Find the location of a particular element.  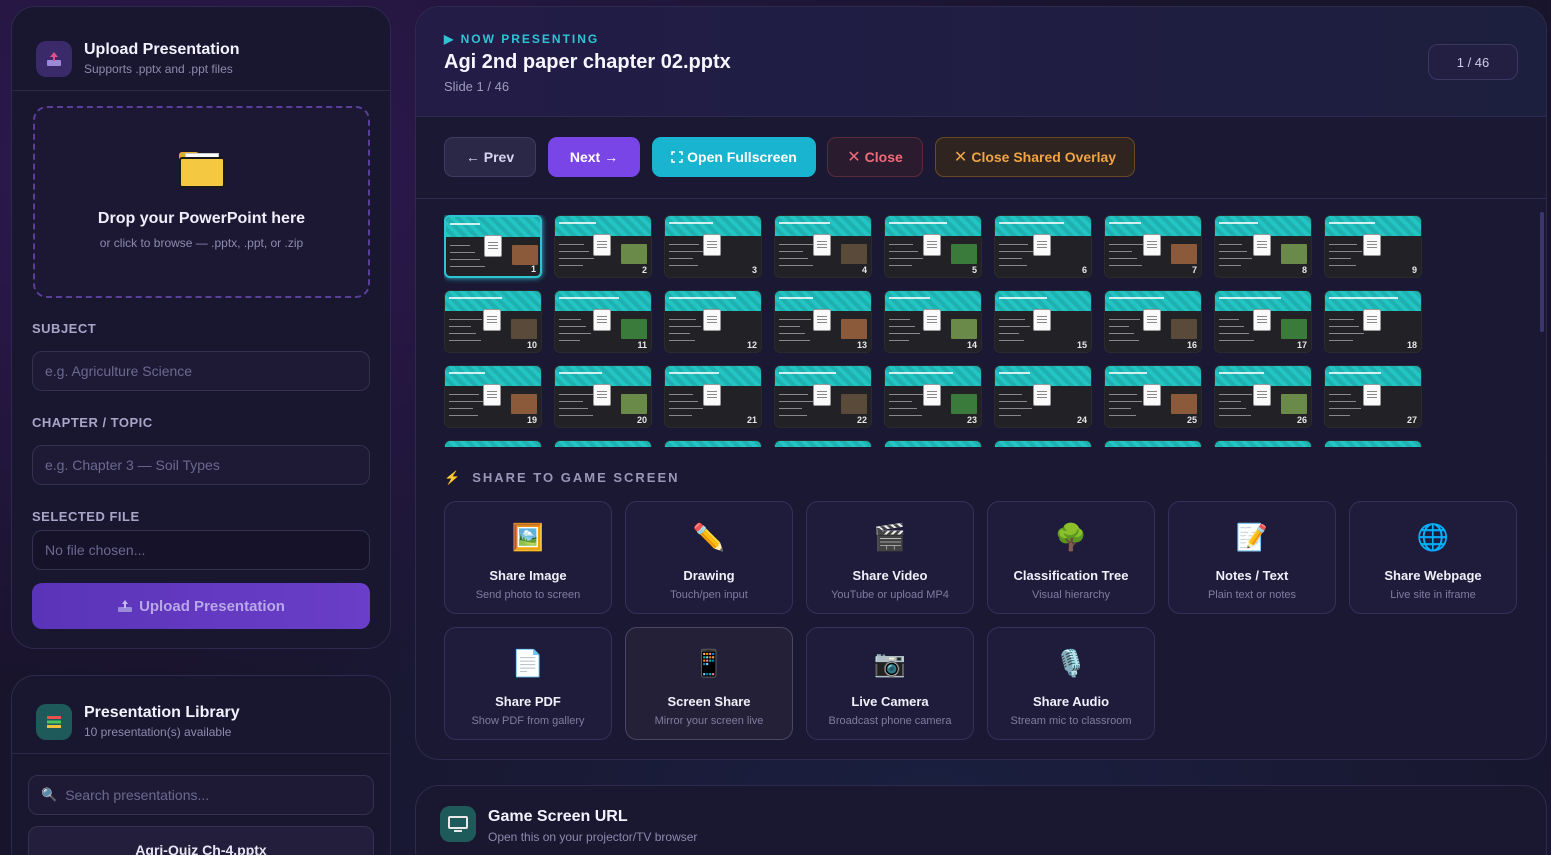

slide-number: 20 is located at coordinates (641, 420).